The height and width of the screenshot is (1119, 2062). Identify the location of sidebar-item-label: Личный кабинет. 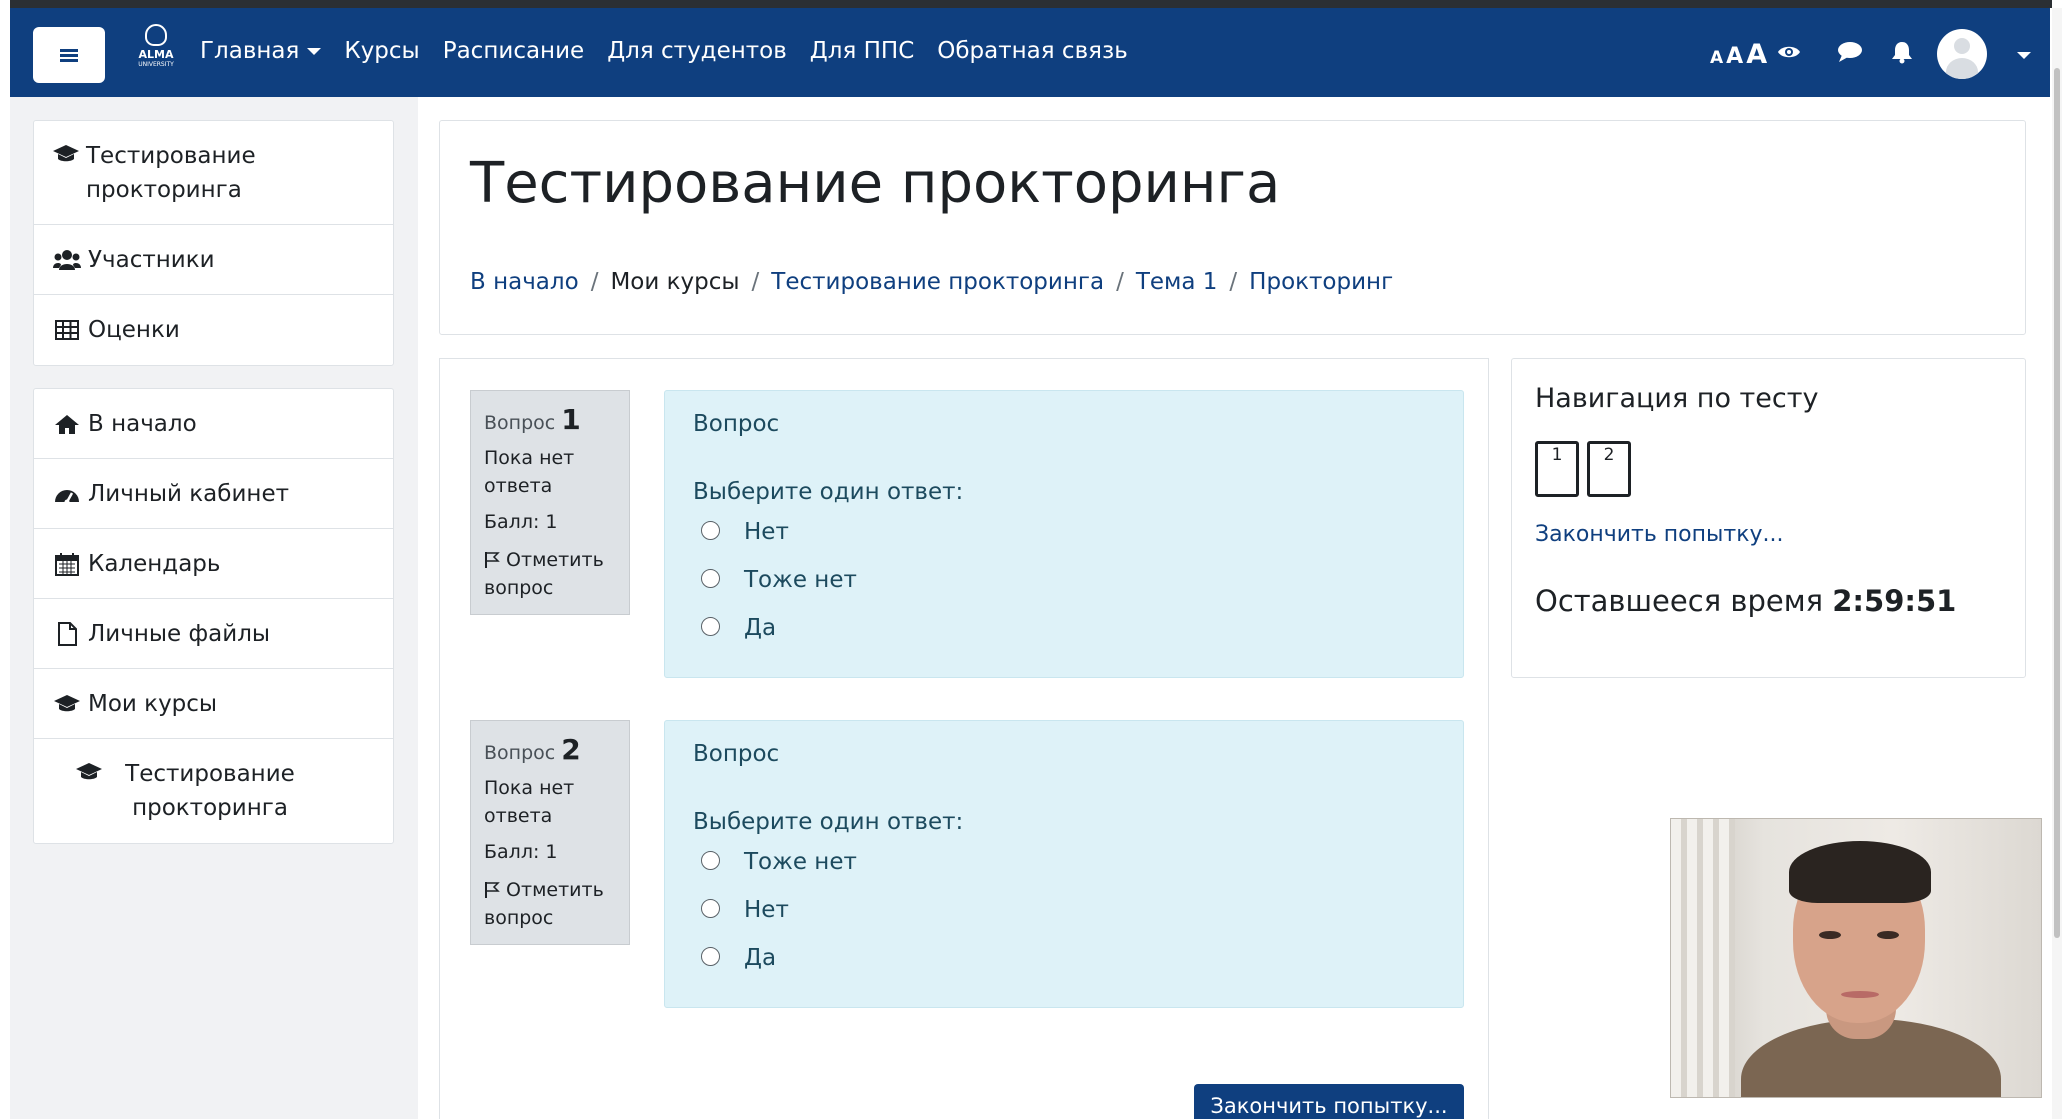
(188, 493).